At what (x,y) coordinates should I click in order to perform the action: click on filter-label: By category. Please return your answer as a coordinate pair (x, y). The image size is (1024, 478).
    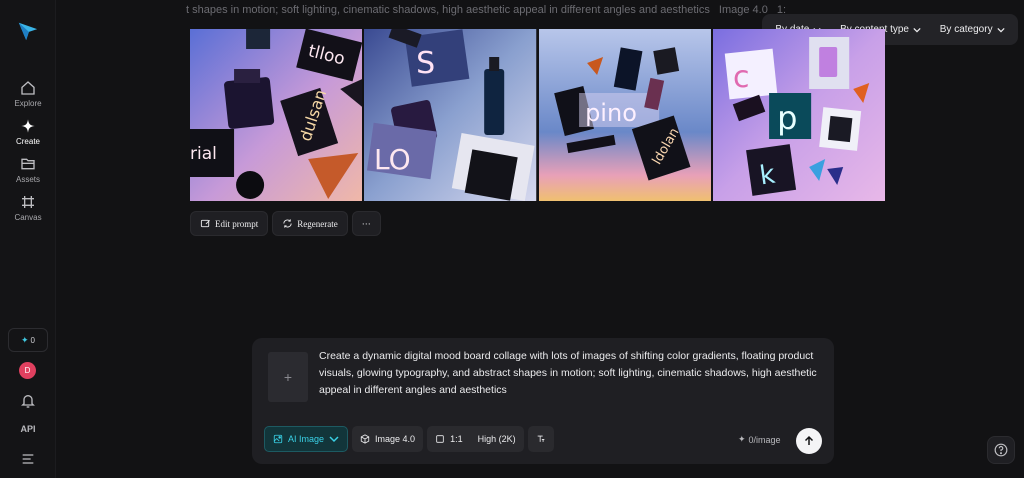
    Looking at the image, I should click on (966, 29).